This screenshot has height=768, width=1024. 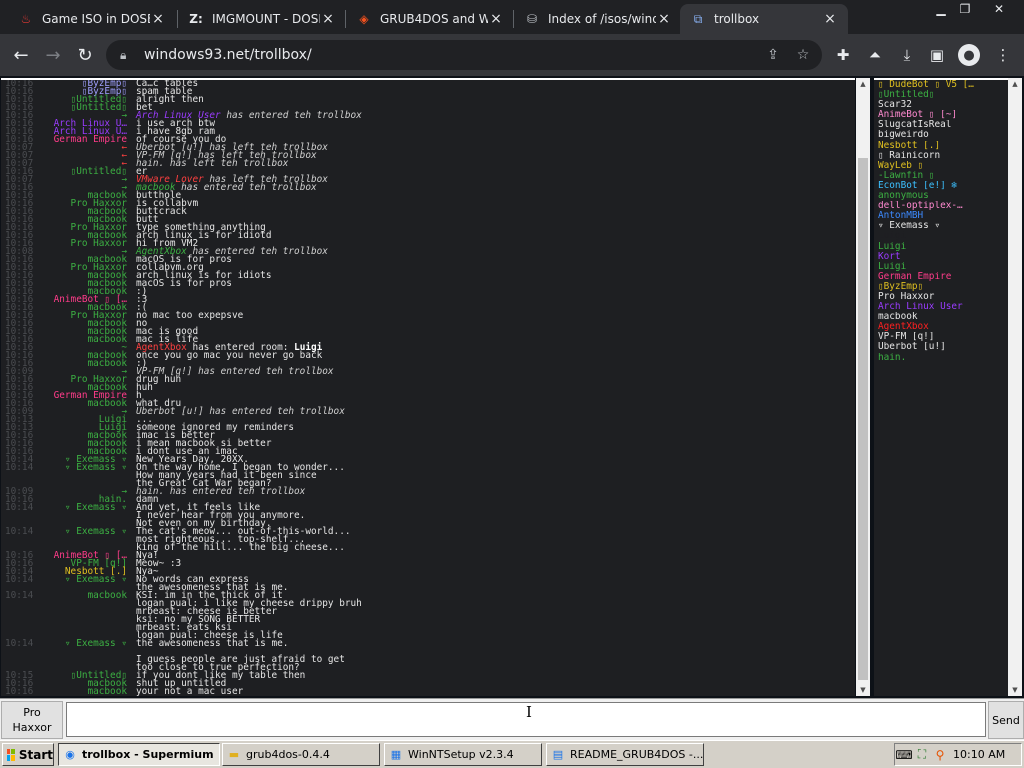 I want to click on userlist-scrollbar: ▲ ▼, so click(x=1015, y=387).